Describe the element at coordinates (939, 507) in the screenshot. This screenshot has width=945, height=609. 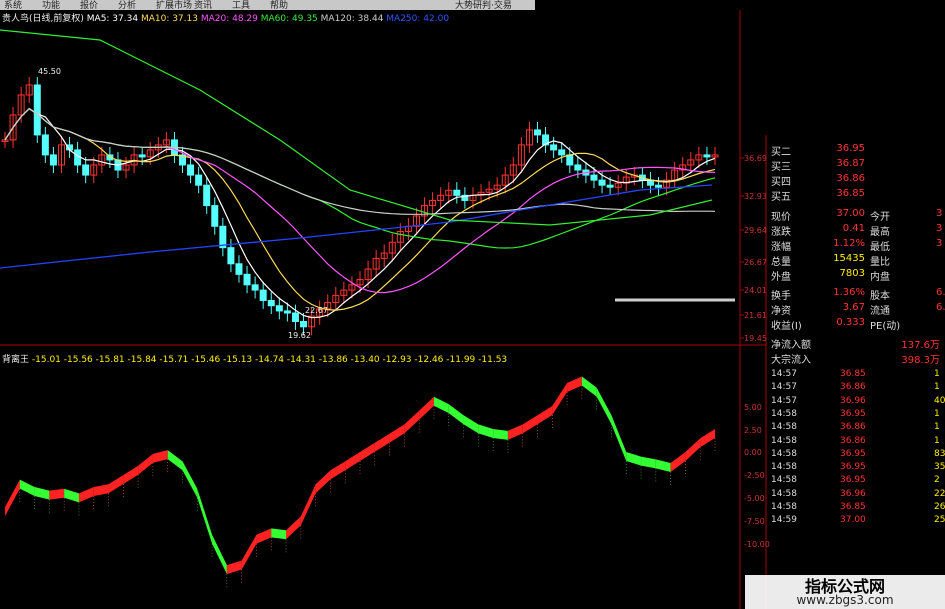
I see `tick-volume: 26` at that location.